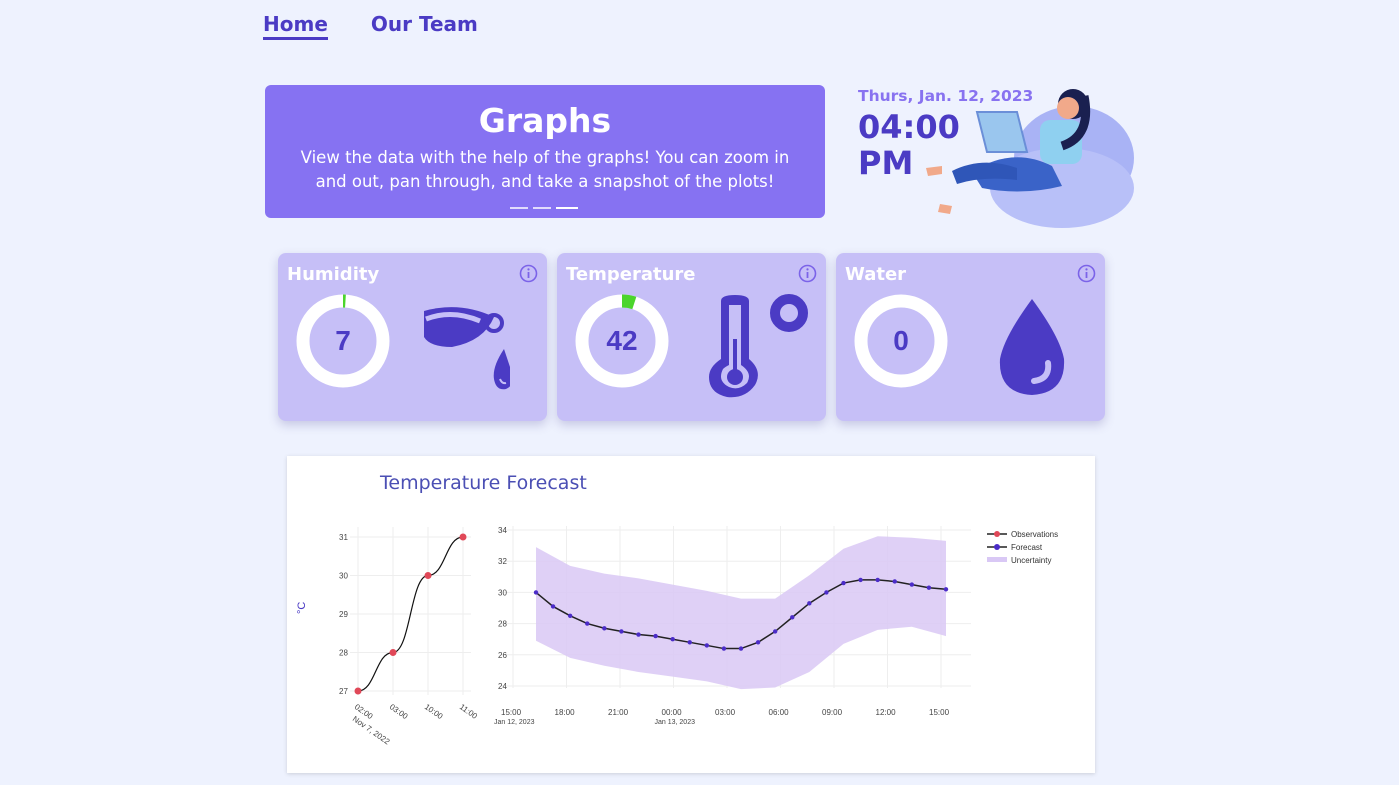 The width and height of the screenshot is (1399, 785). What do you see at coordinates (502, 655) in the screenshot?
I see `y-tick-label-right: 26` at bounding box center [502, 655].